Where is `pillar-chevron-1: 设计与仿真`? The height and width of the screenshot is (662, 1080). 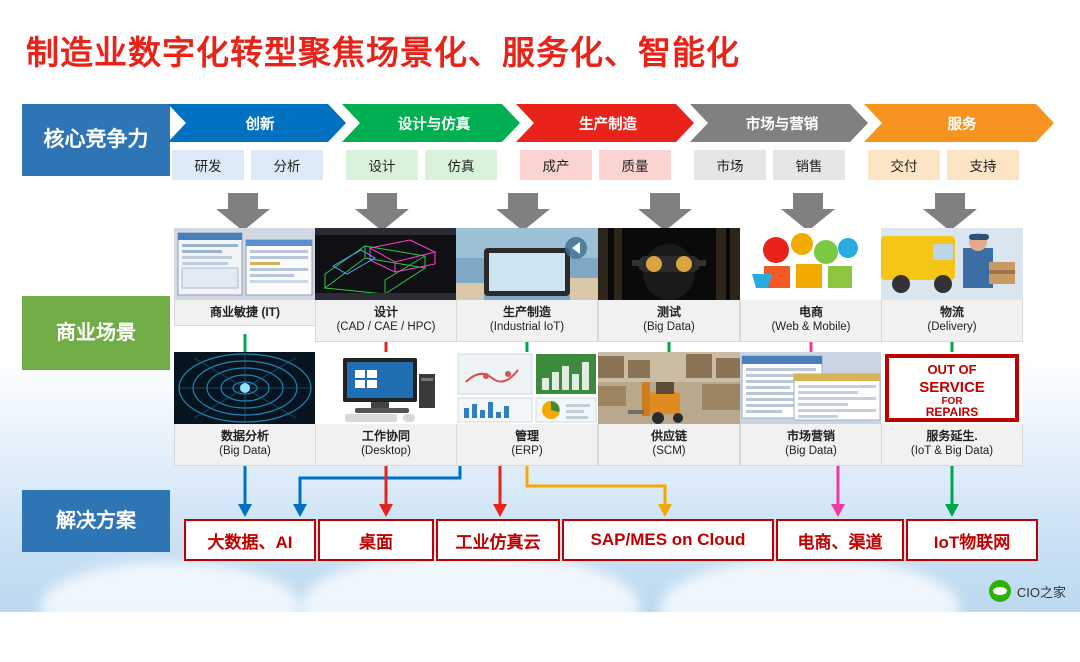 pillar-chevron-1: 设计与仿真 is located at coordinates (431, 123).